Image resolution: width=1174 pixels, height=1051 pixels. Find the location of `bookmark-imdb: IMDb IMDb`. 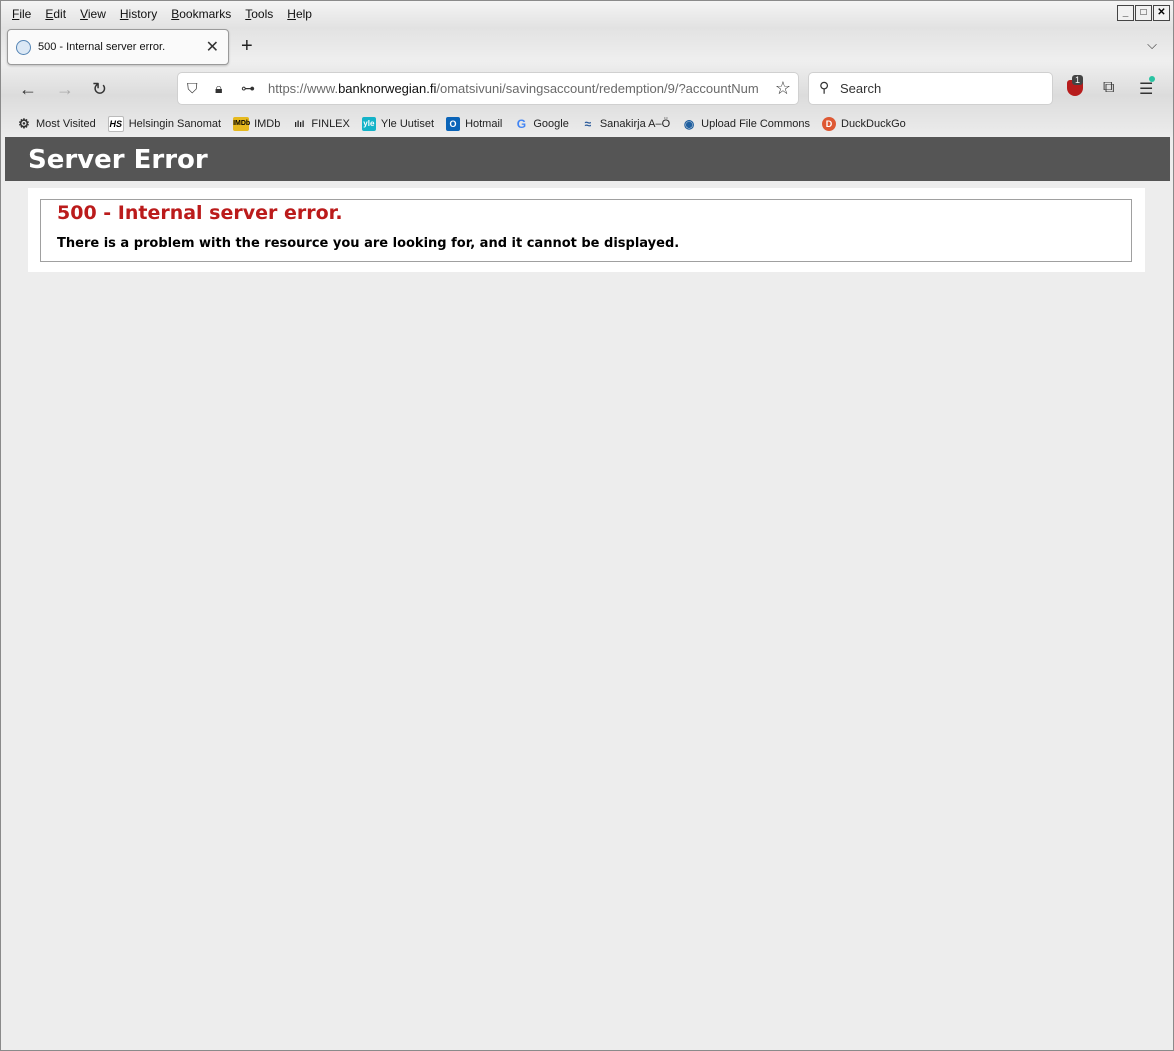

bookmark-imdb: IMDb IMDb is located at coordinates (256, 124).